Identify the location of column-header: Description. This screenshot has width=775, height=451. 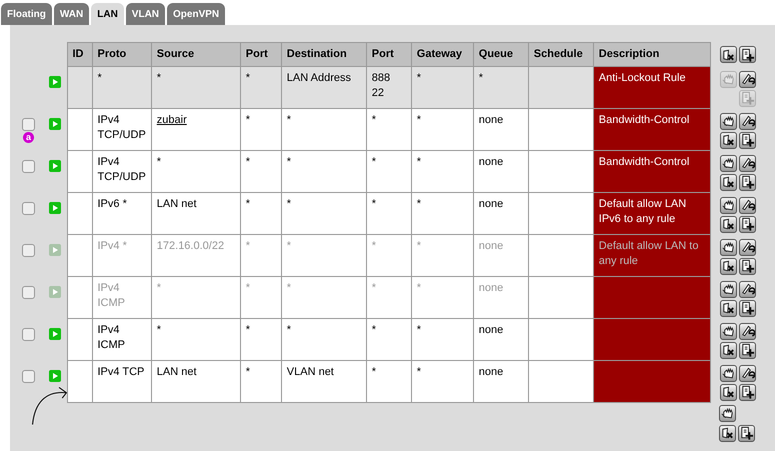
(651, 54).